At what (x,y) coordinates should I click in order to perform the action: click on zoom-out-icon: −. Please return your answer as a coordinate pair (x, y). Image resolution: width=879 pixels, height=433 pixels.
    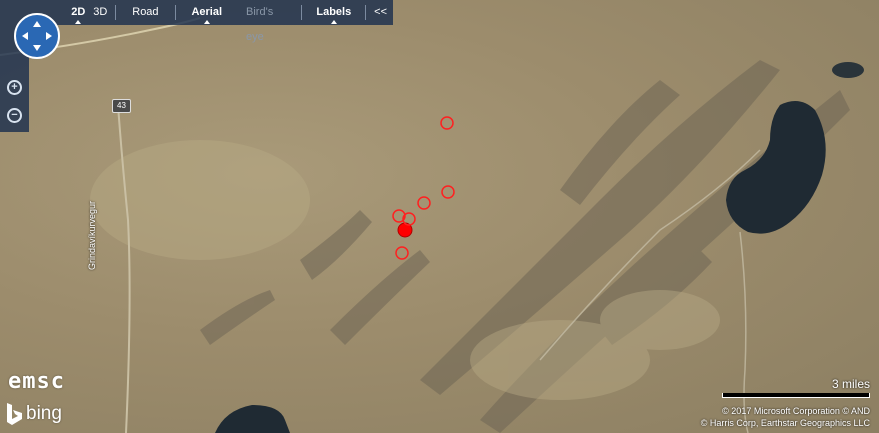
    Looking at the image, I should click on (14, 115).